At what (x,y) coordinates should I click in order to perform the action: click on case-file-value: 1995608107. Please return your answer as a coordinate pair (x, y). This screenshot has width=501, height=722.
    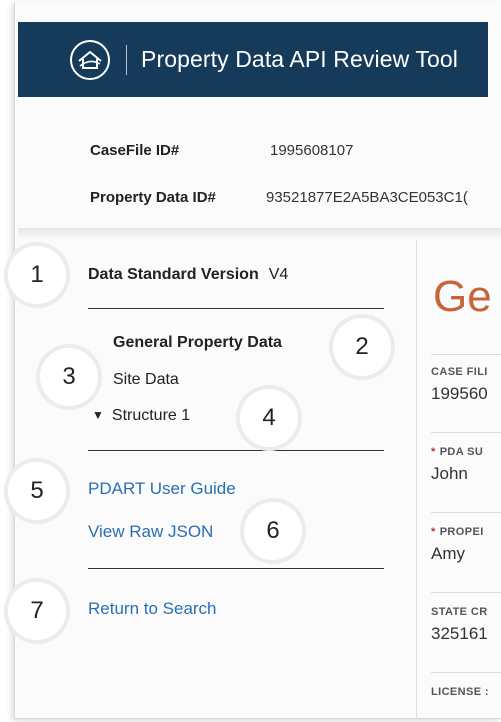
    Looking at the image, I should click on (312, 150).